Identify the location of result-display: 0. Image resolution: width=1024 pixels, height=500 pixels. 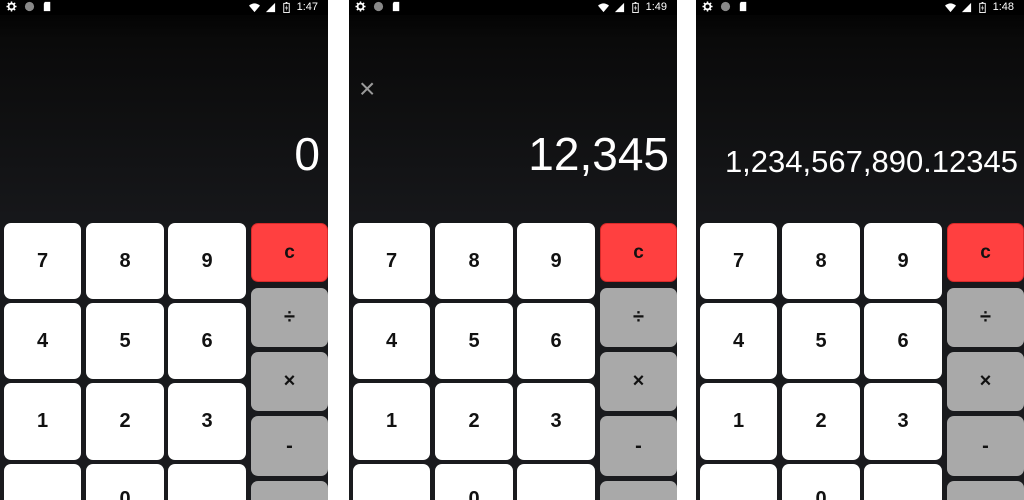
(307, 154).